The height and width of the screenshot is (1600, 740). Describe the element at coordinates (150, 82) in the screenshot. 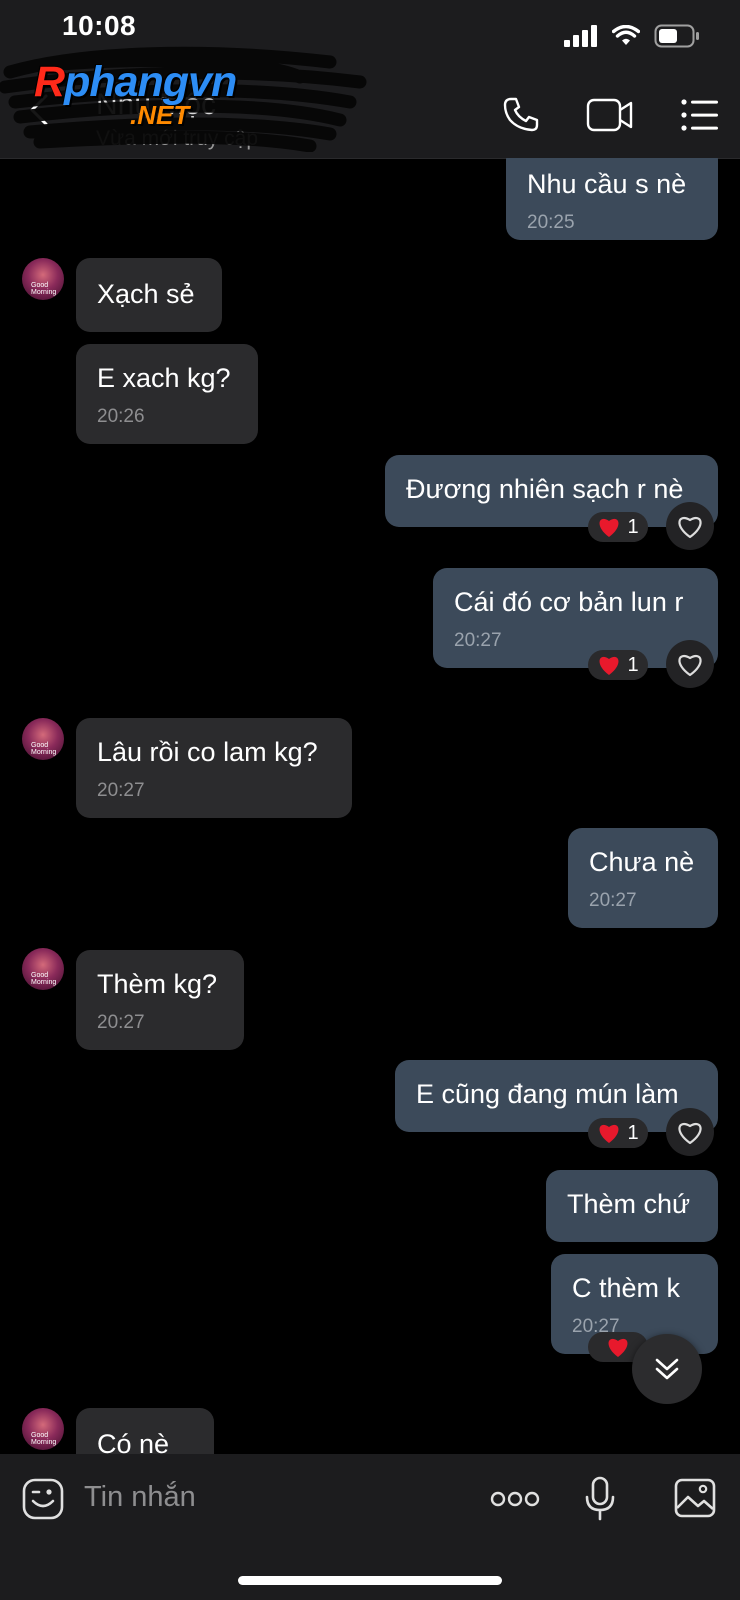

I see `watermark-brand-rest: phangvn` at that location.